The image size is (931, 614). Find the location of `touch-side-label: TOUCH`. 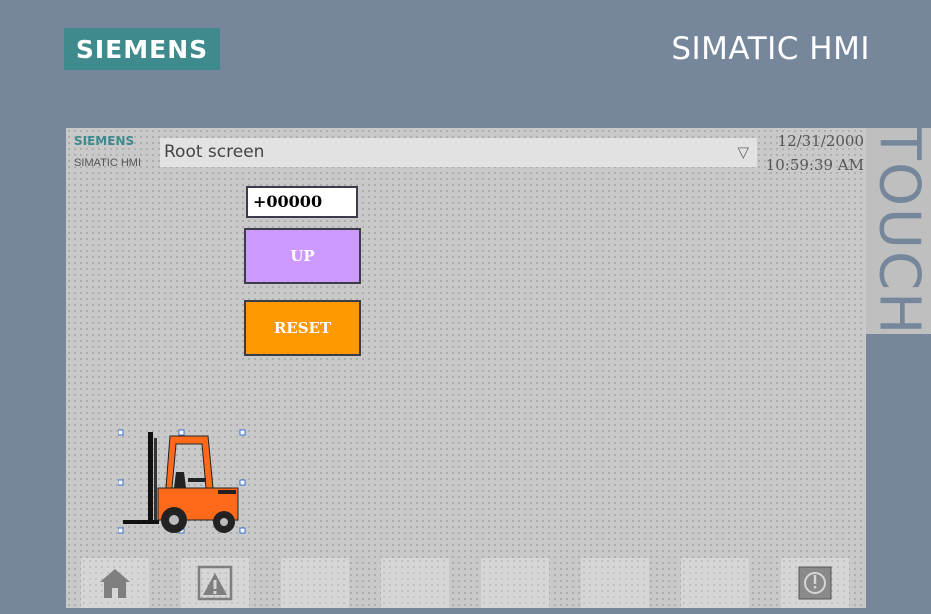

touch-side-label: TOUCH is located at coordinates (898, 231).